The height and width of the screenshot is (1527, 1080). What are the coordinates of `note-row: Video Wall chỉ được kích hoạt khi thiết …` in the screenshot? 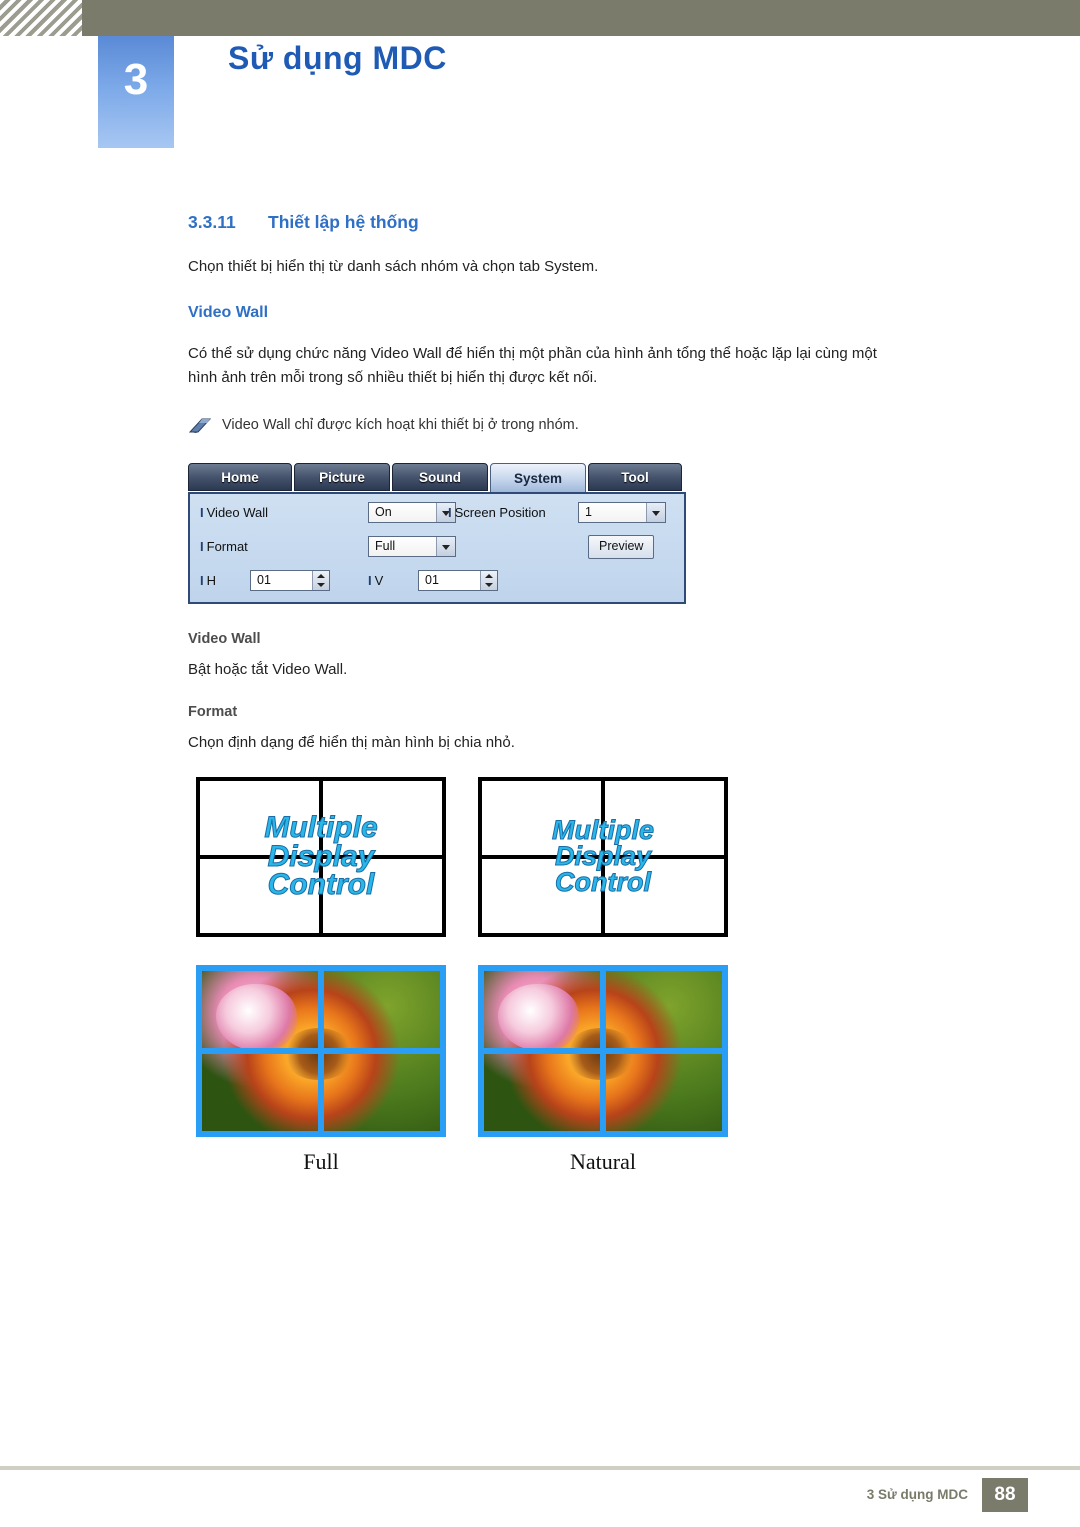 It's located at (538, 428).